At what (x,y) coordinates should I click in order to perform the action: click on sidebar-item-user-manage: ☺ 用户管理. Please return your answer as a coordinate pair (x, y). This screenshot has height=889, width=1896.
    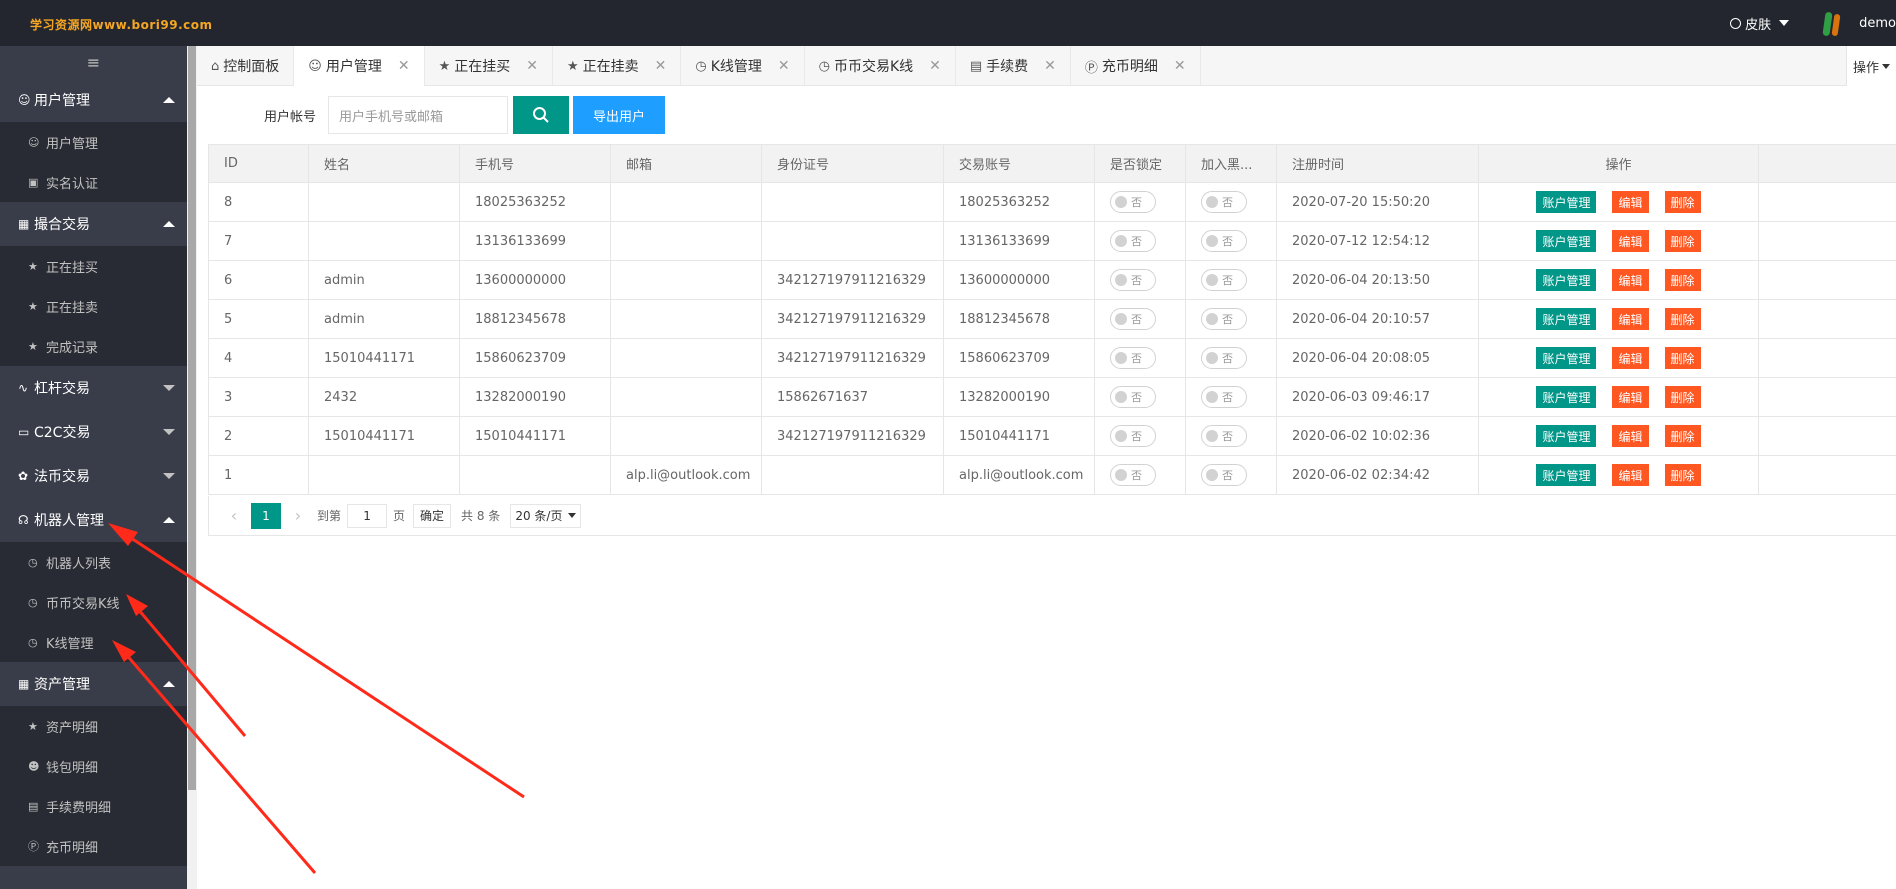
    Looking at the image, I should click on (93, 142).